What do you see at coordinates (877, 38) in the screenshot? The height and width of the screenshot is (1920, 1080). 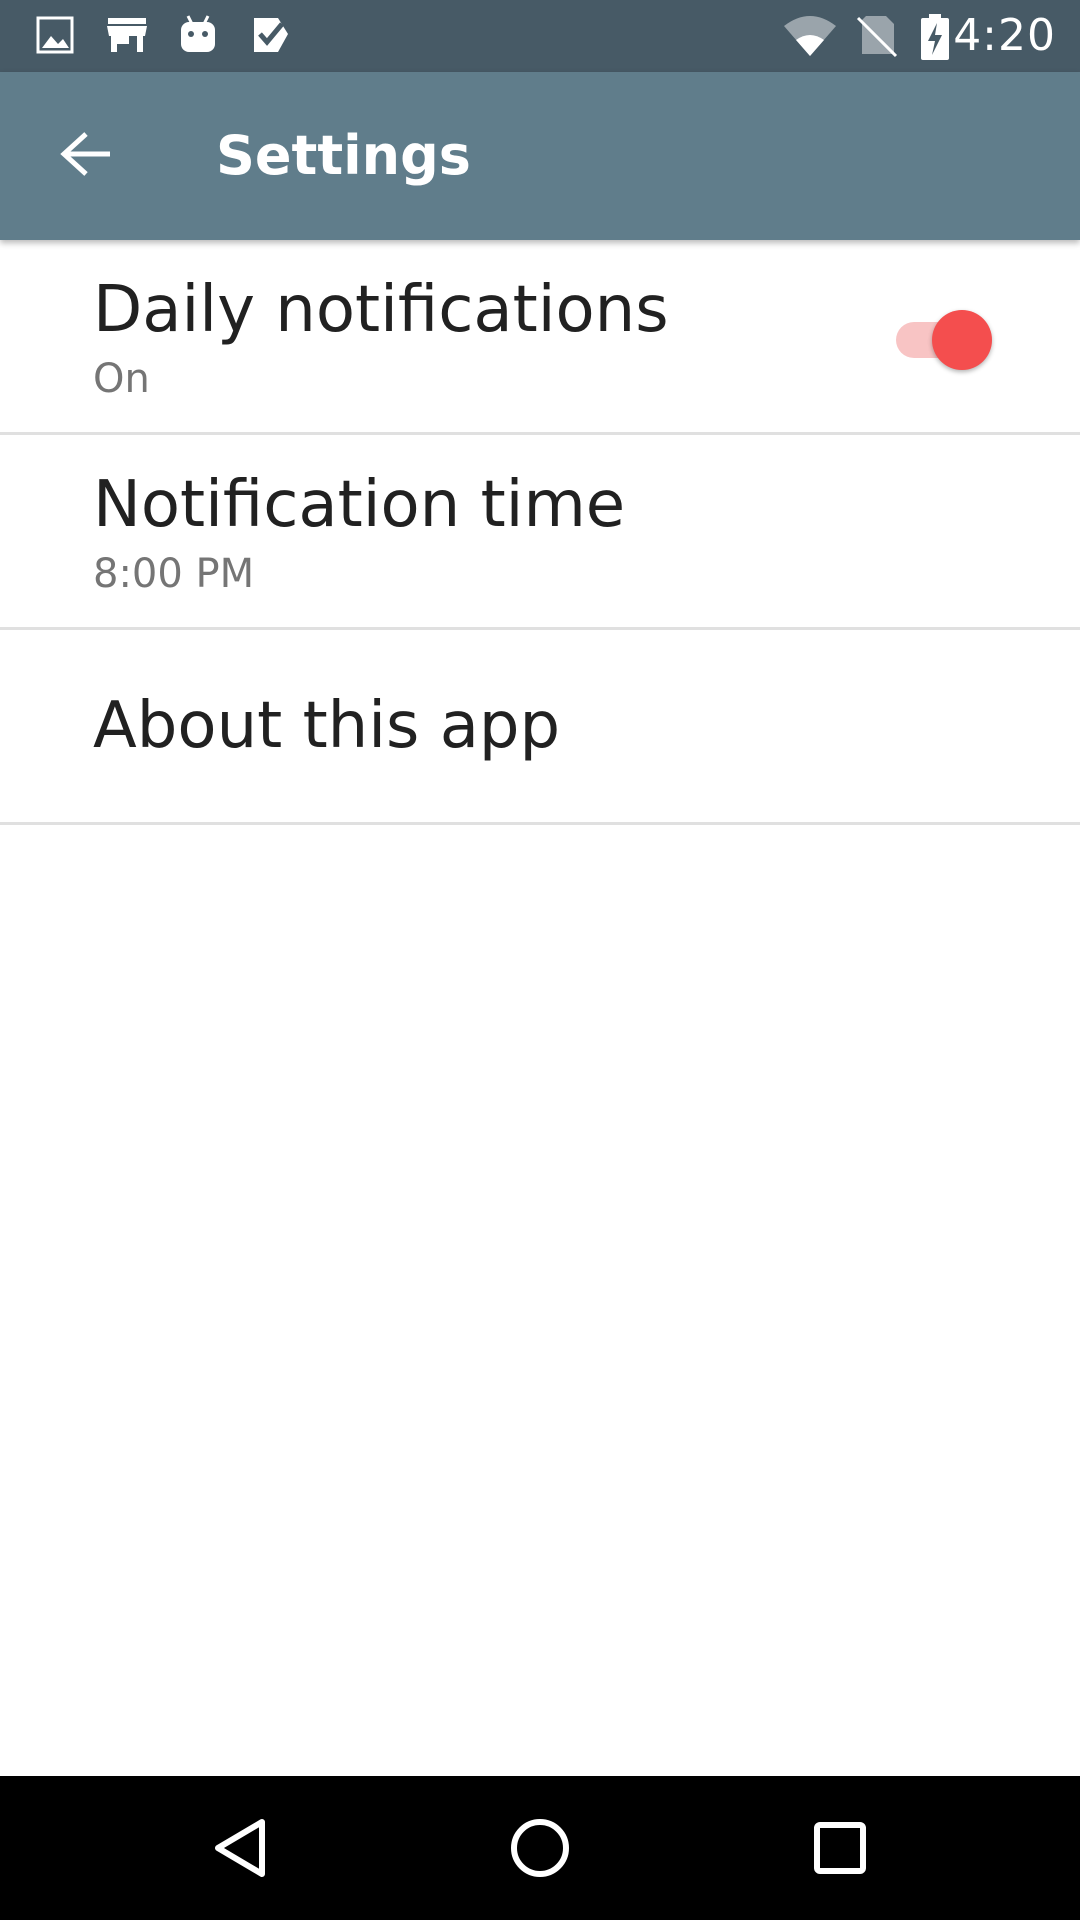 I see `no-sim-icon` at bounding box center [877, 38].